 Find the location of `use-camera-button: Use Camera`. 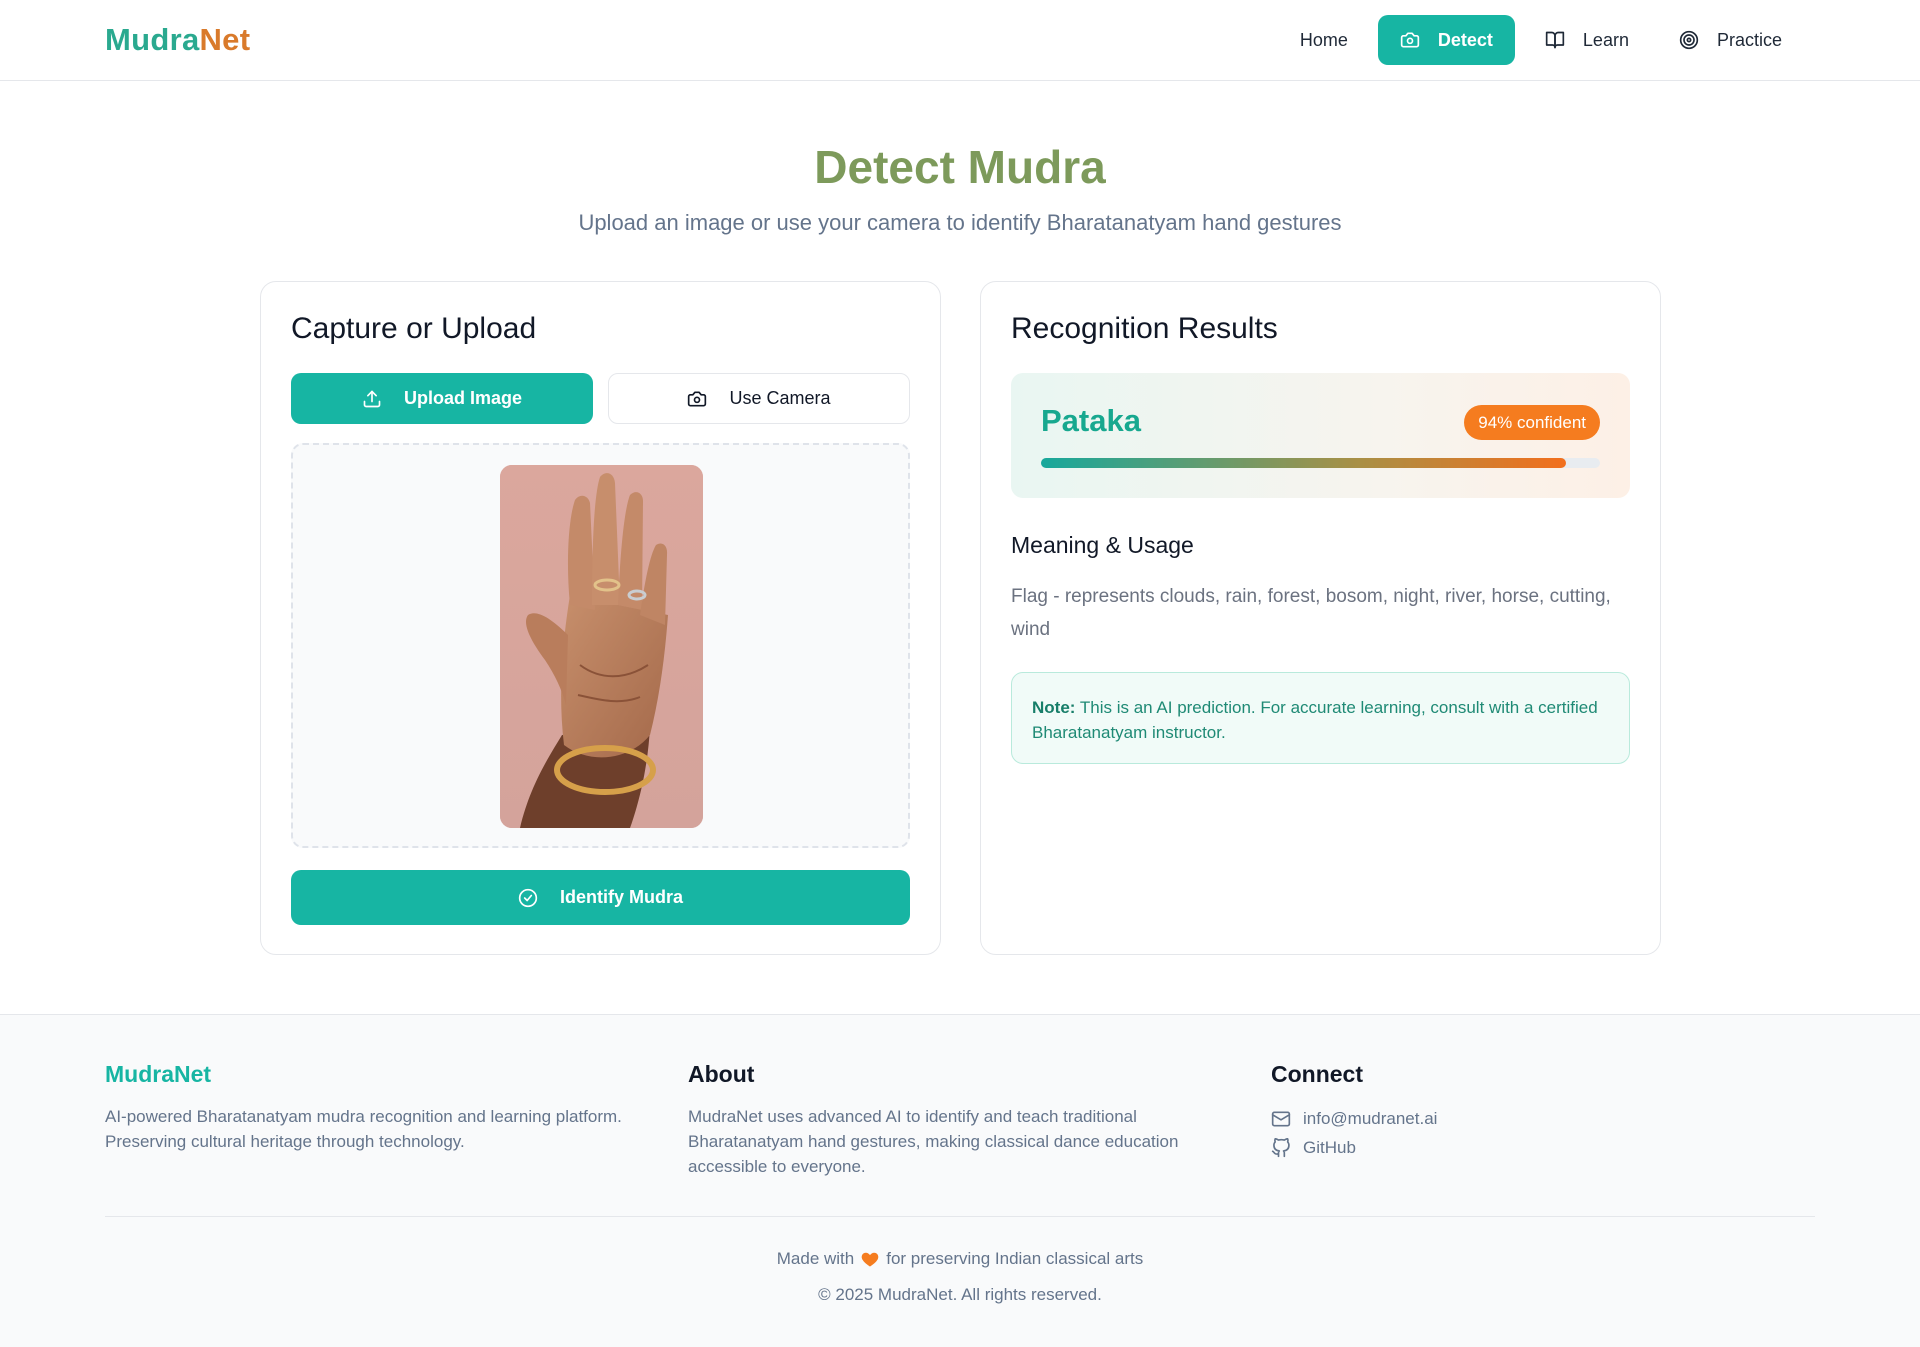

use-camera-button: Use Camera is located at coordinates (759, 398).